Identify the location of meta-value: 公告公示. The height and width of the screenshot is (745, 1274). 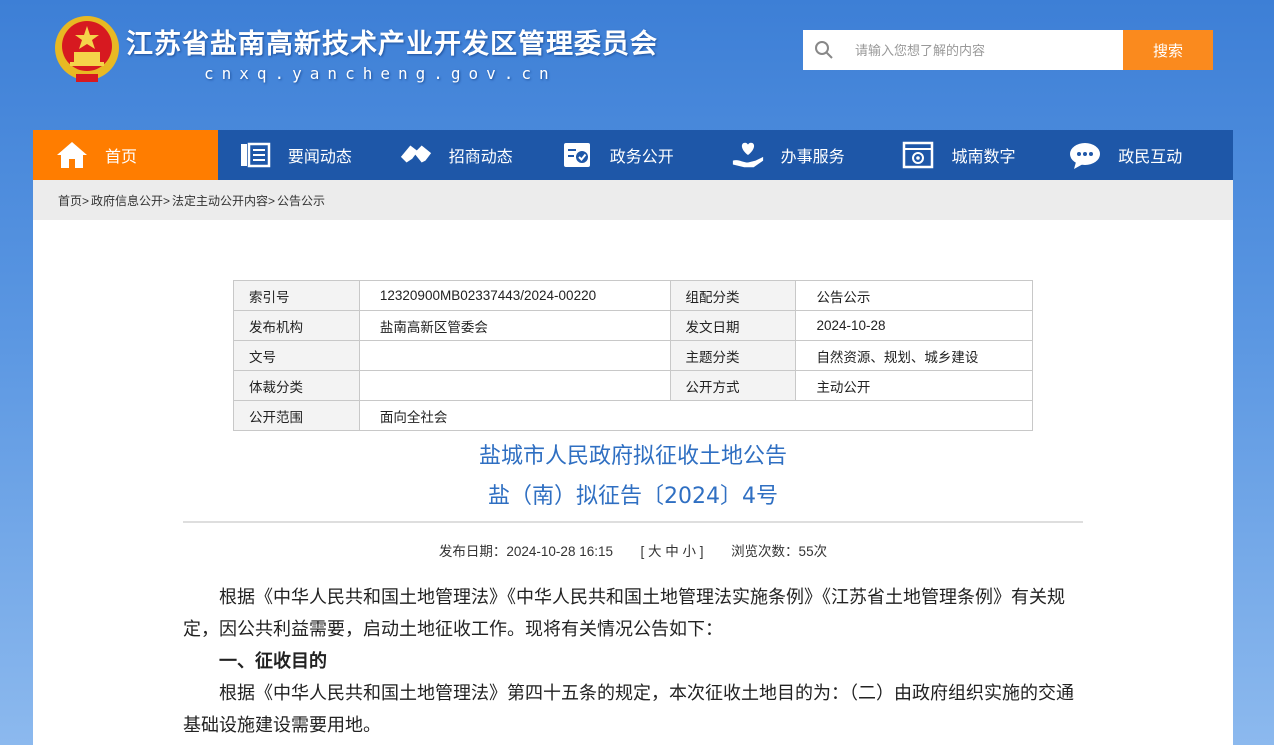
(914, 295).